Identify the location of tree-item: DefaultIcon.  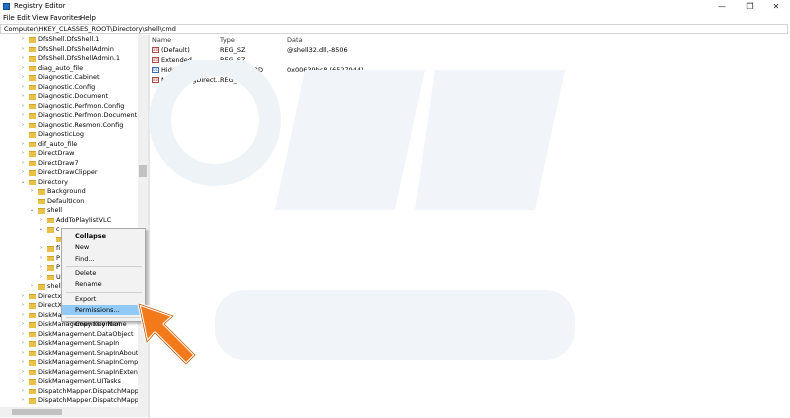
(70, 202).